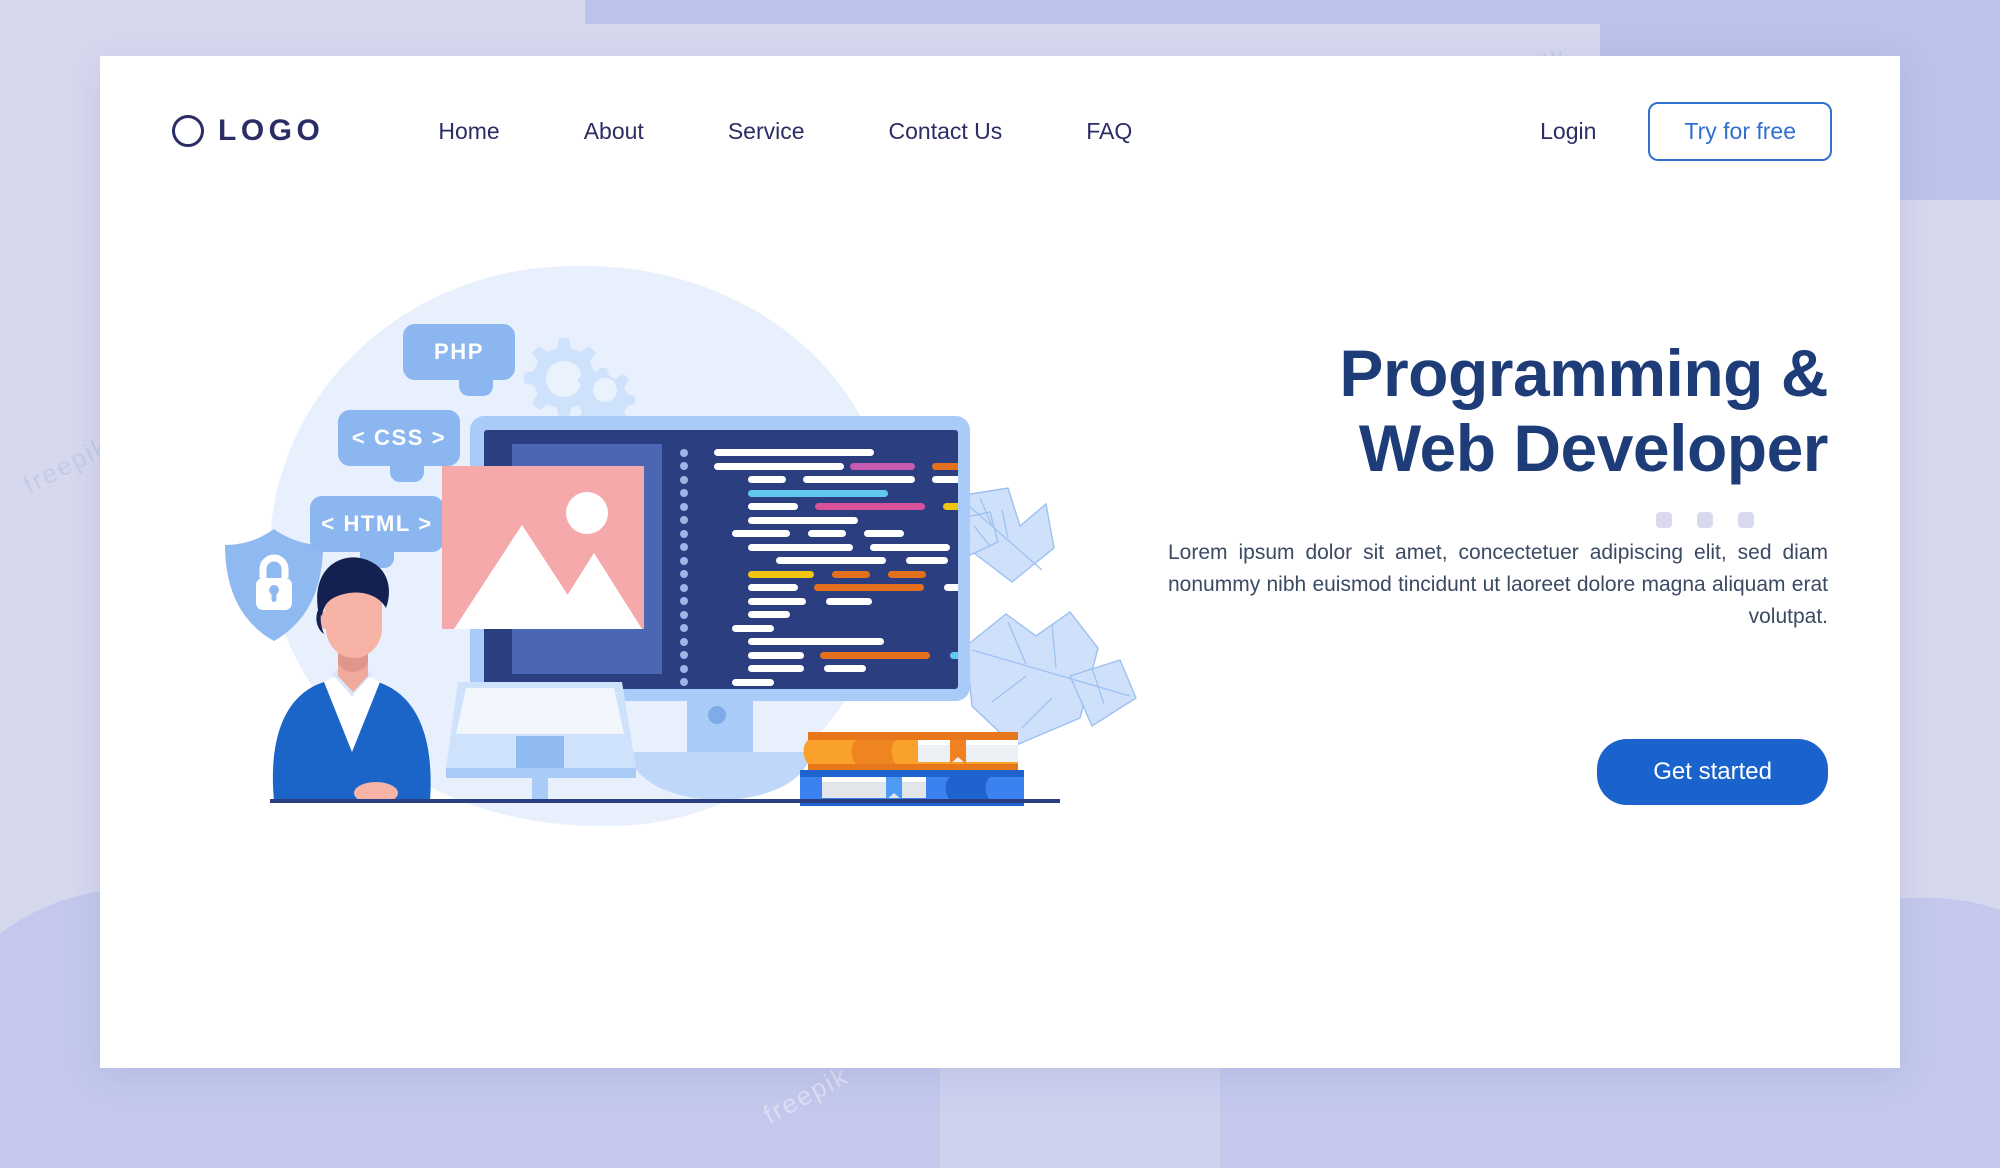 The height and width of the screenshot is (1168, 2000). I want to click on nav-item-contact-us: Contact Us, so click(946, 131).